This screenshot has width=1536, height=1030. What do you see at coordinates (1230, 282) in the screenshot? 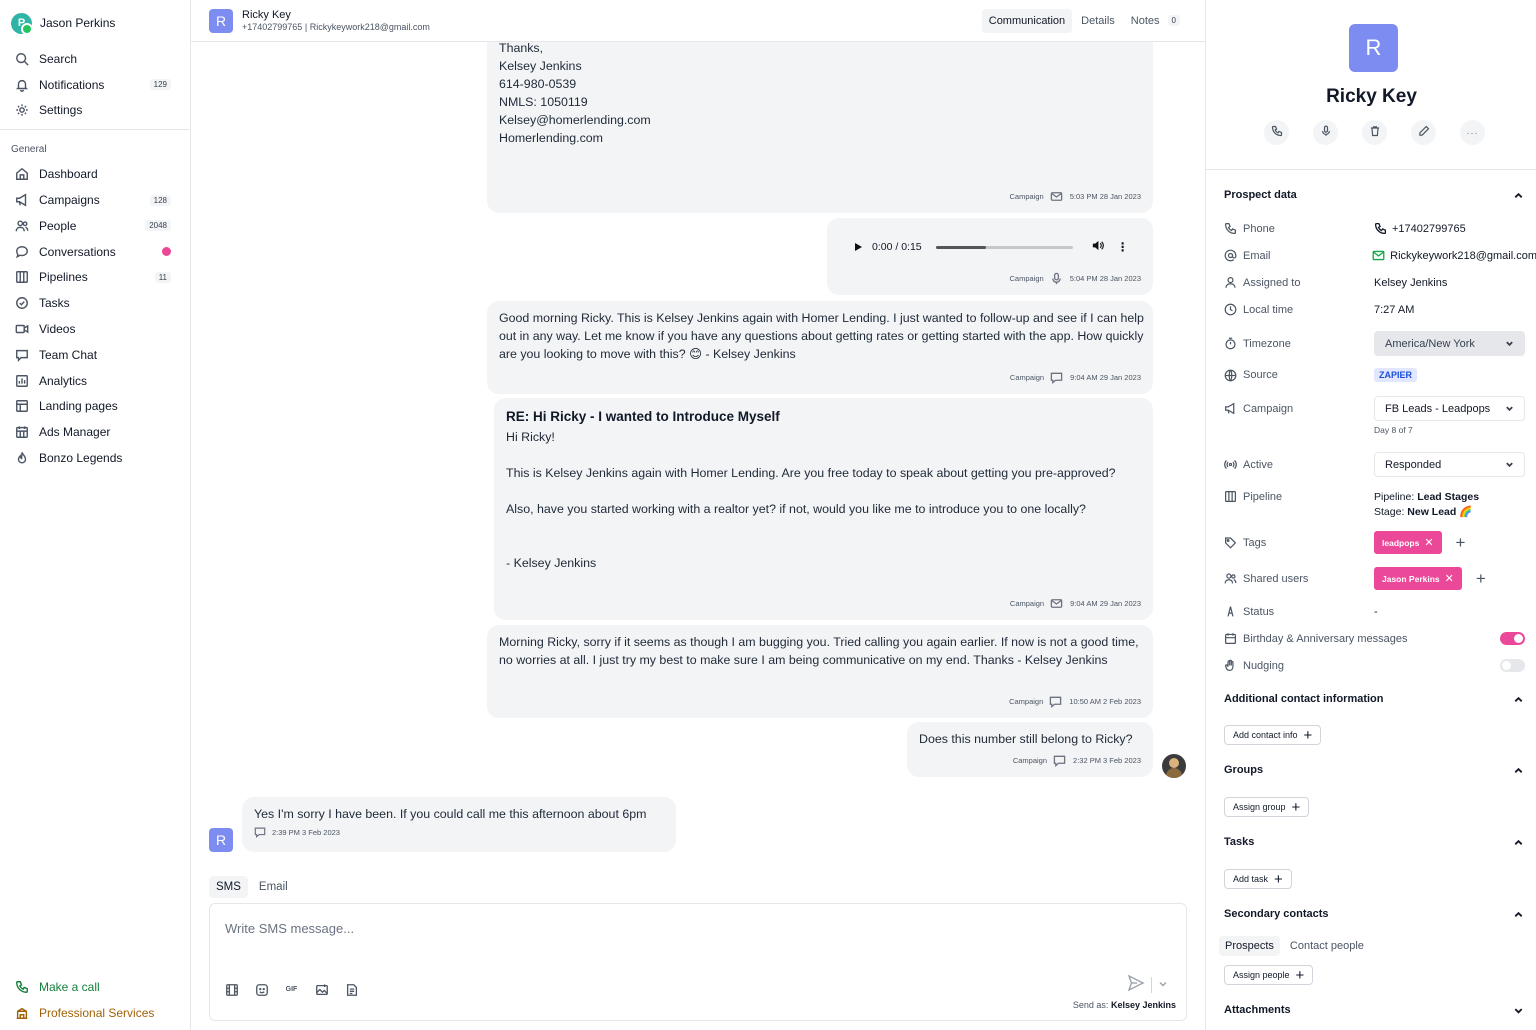
I see `user-icon` at bounding box center [1230, 282].